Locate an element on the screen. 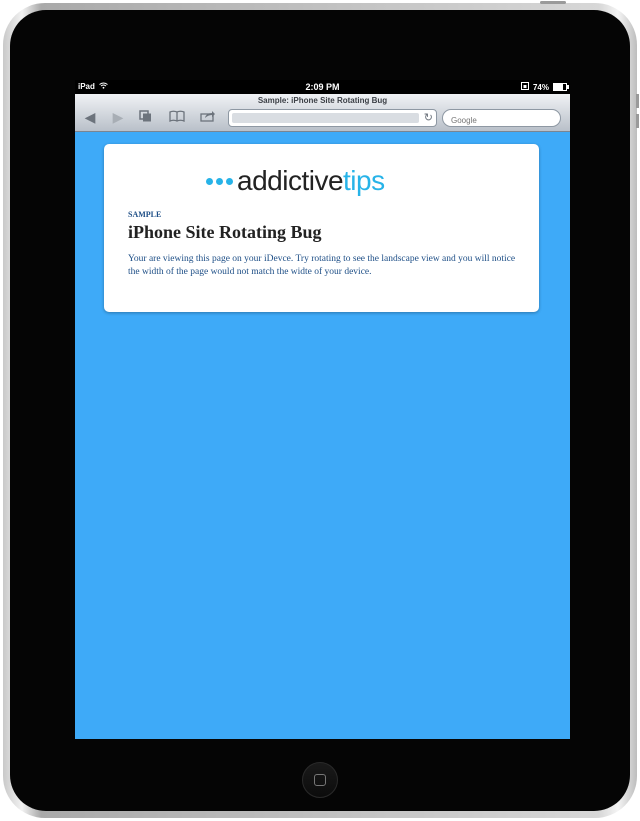  bookmarks-icon is located at coordinates (177, 117).